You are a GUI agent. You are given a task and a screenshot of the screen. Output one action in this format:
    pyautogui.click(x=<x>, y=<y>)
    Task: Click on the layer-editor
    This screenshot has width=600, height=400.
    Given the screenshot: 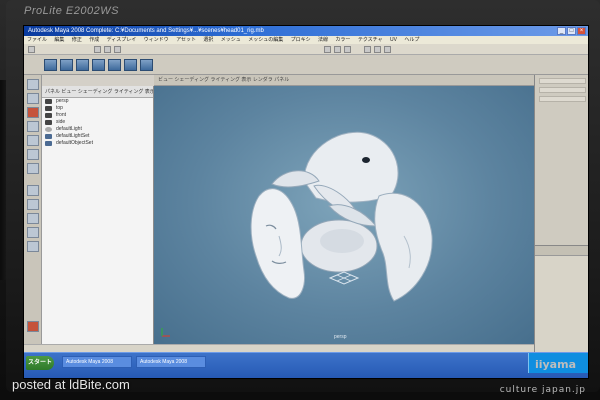 What is the action you would take?
    pyautogui.click(x=561, y=298)
    